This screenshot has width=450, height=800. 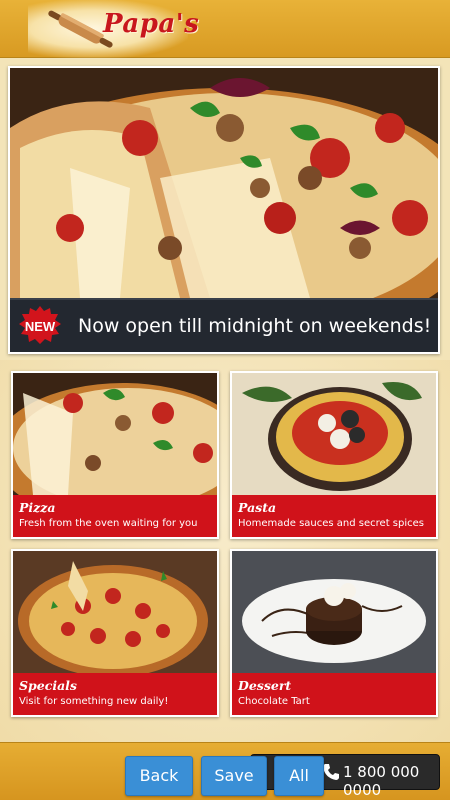 I want to click on app-header: Papa's, so click(x=225, y=29).